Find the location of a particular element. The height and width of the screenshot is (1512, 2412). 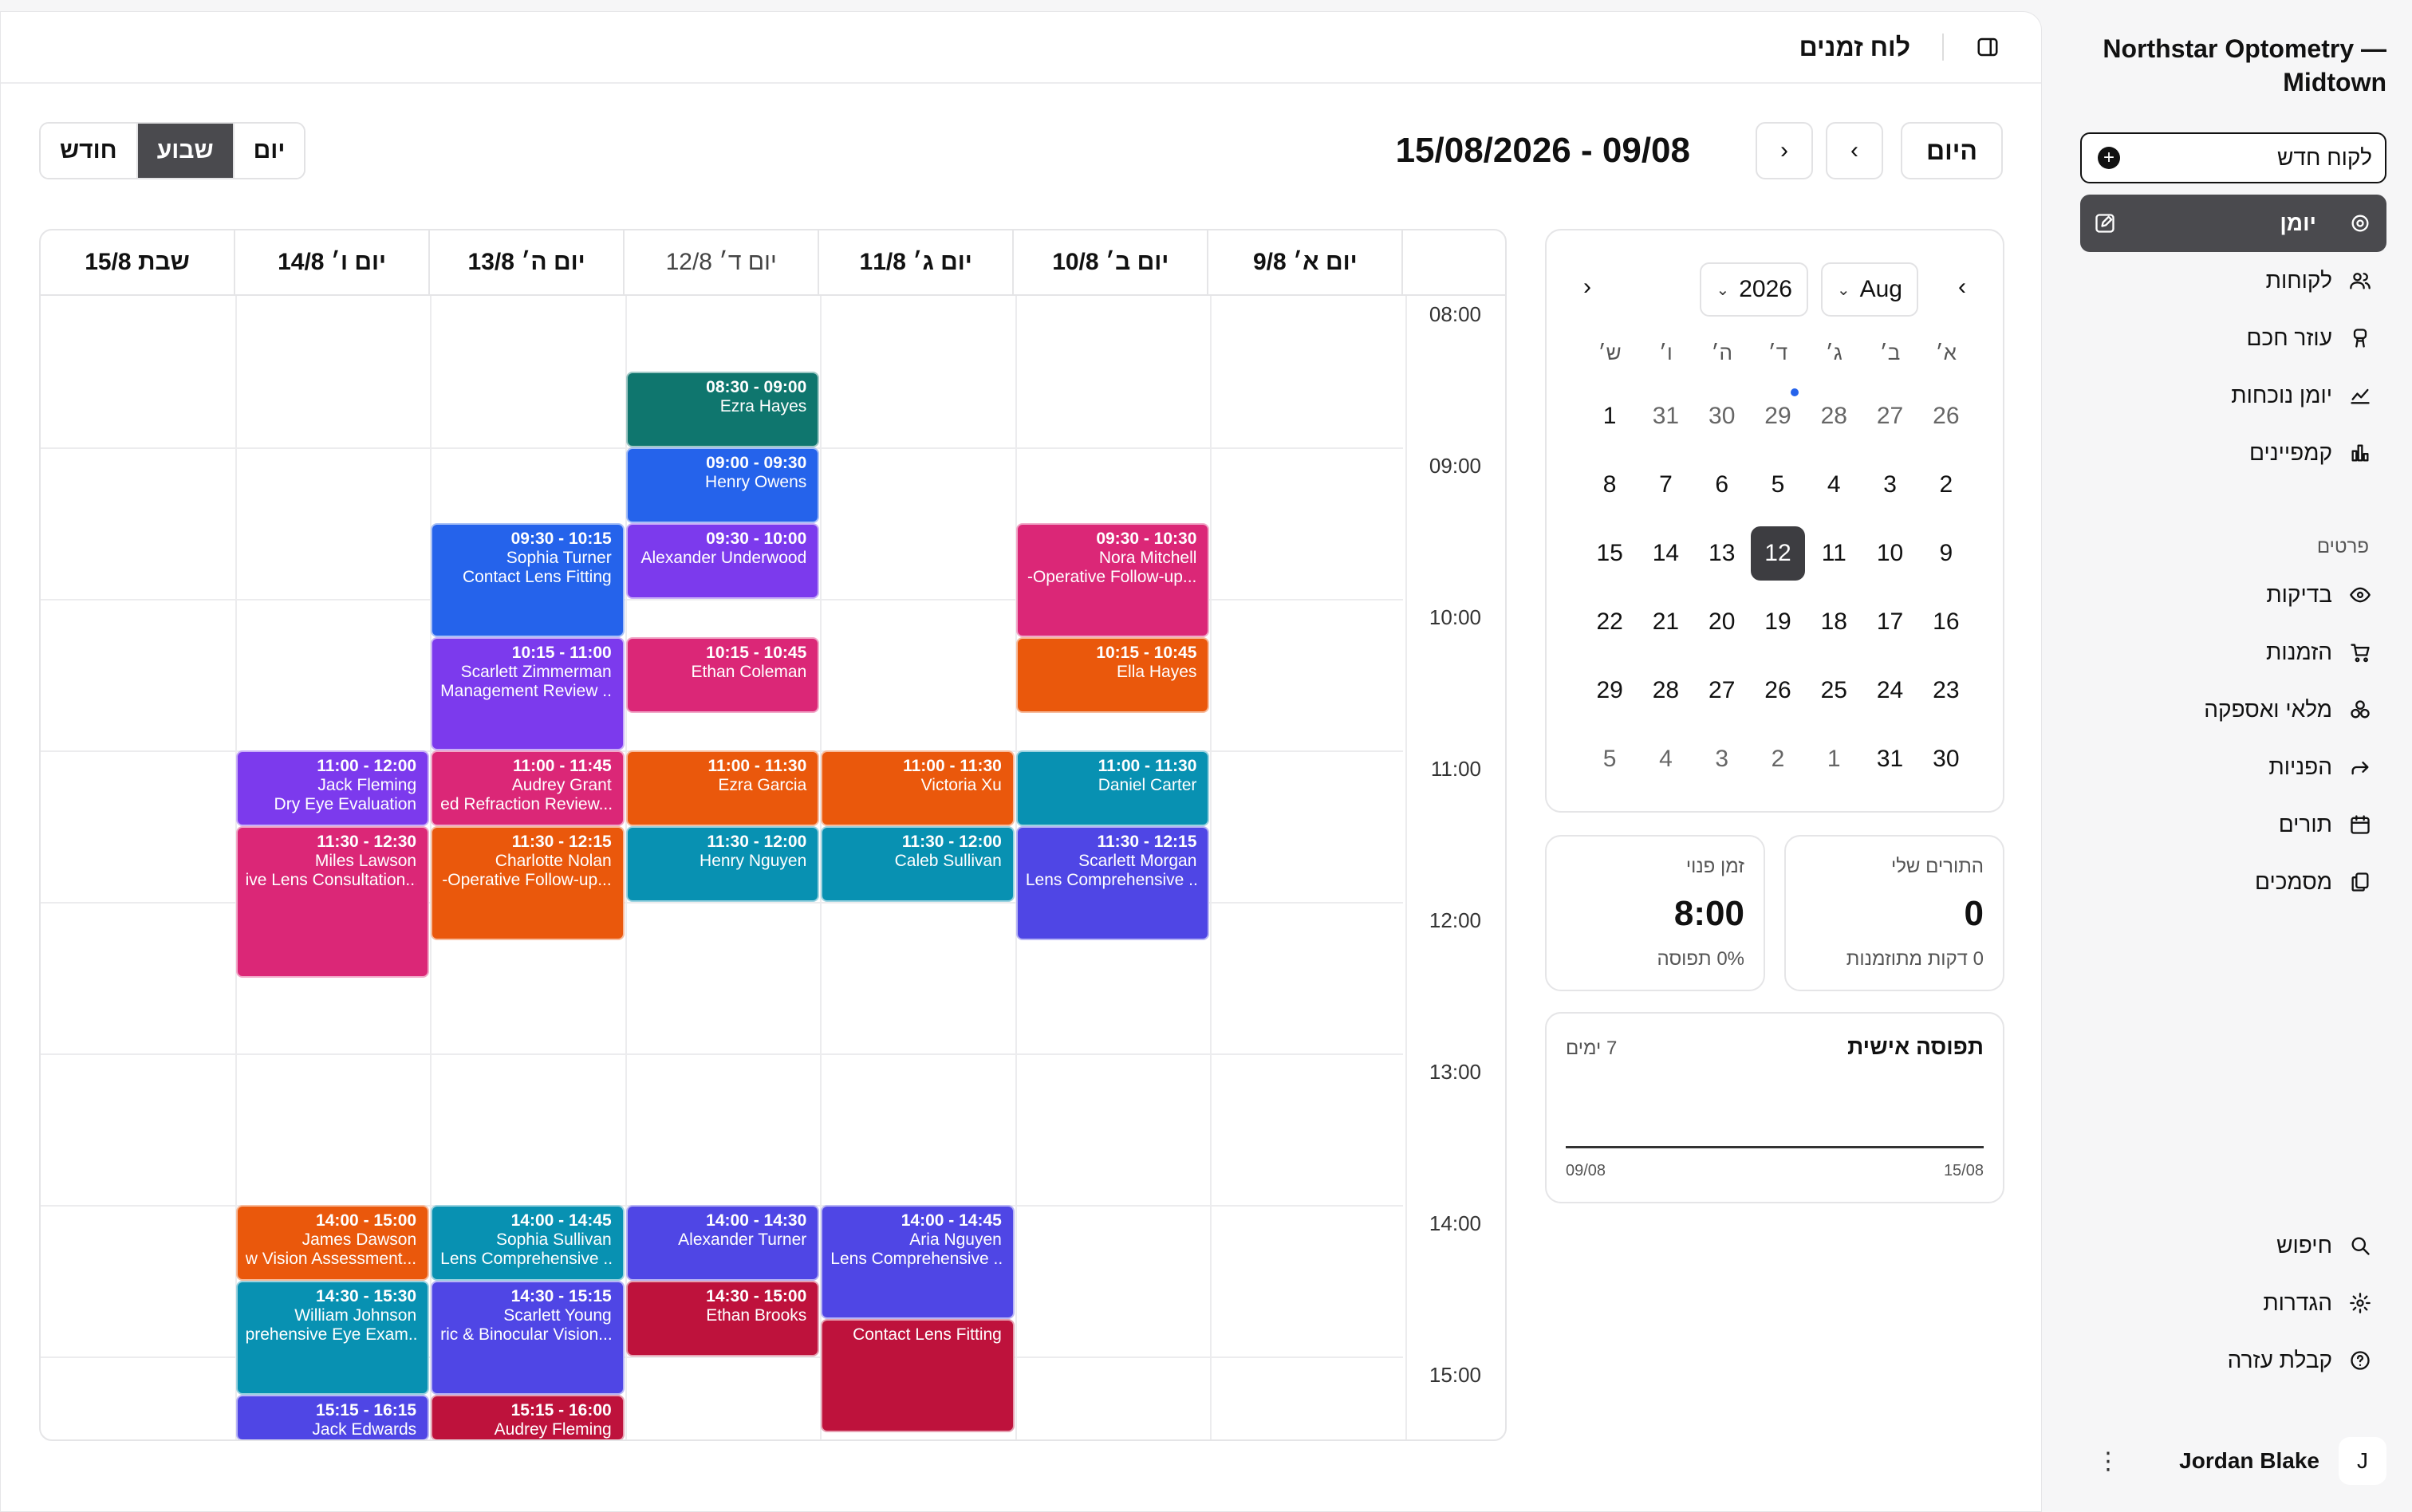

sidebar-item-gear: הגדרות is located at coordinates (2233, 1303).